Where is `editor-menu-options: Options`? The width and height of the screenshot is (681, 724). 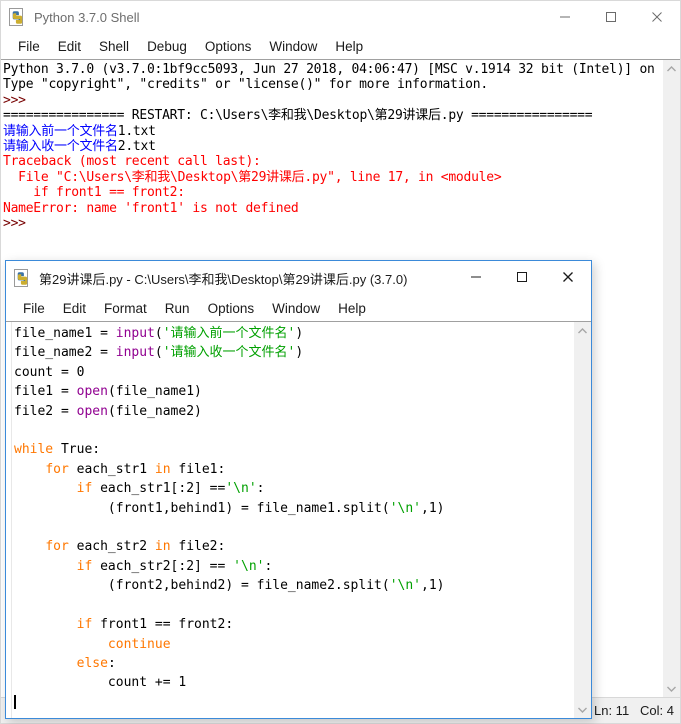
editor-menu-options: Options is located at coordinates (231, 308).